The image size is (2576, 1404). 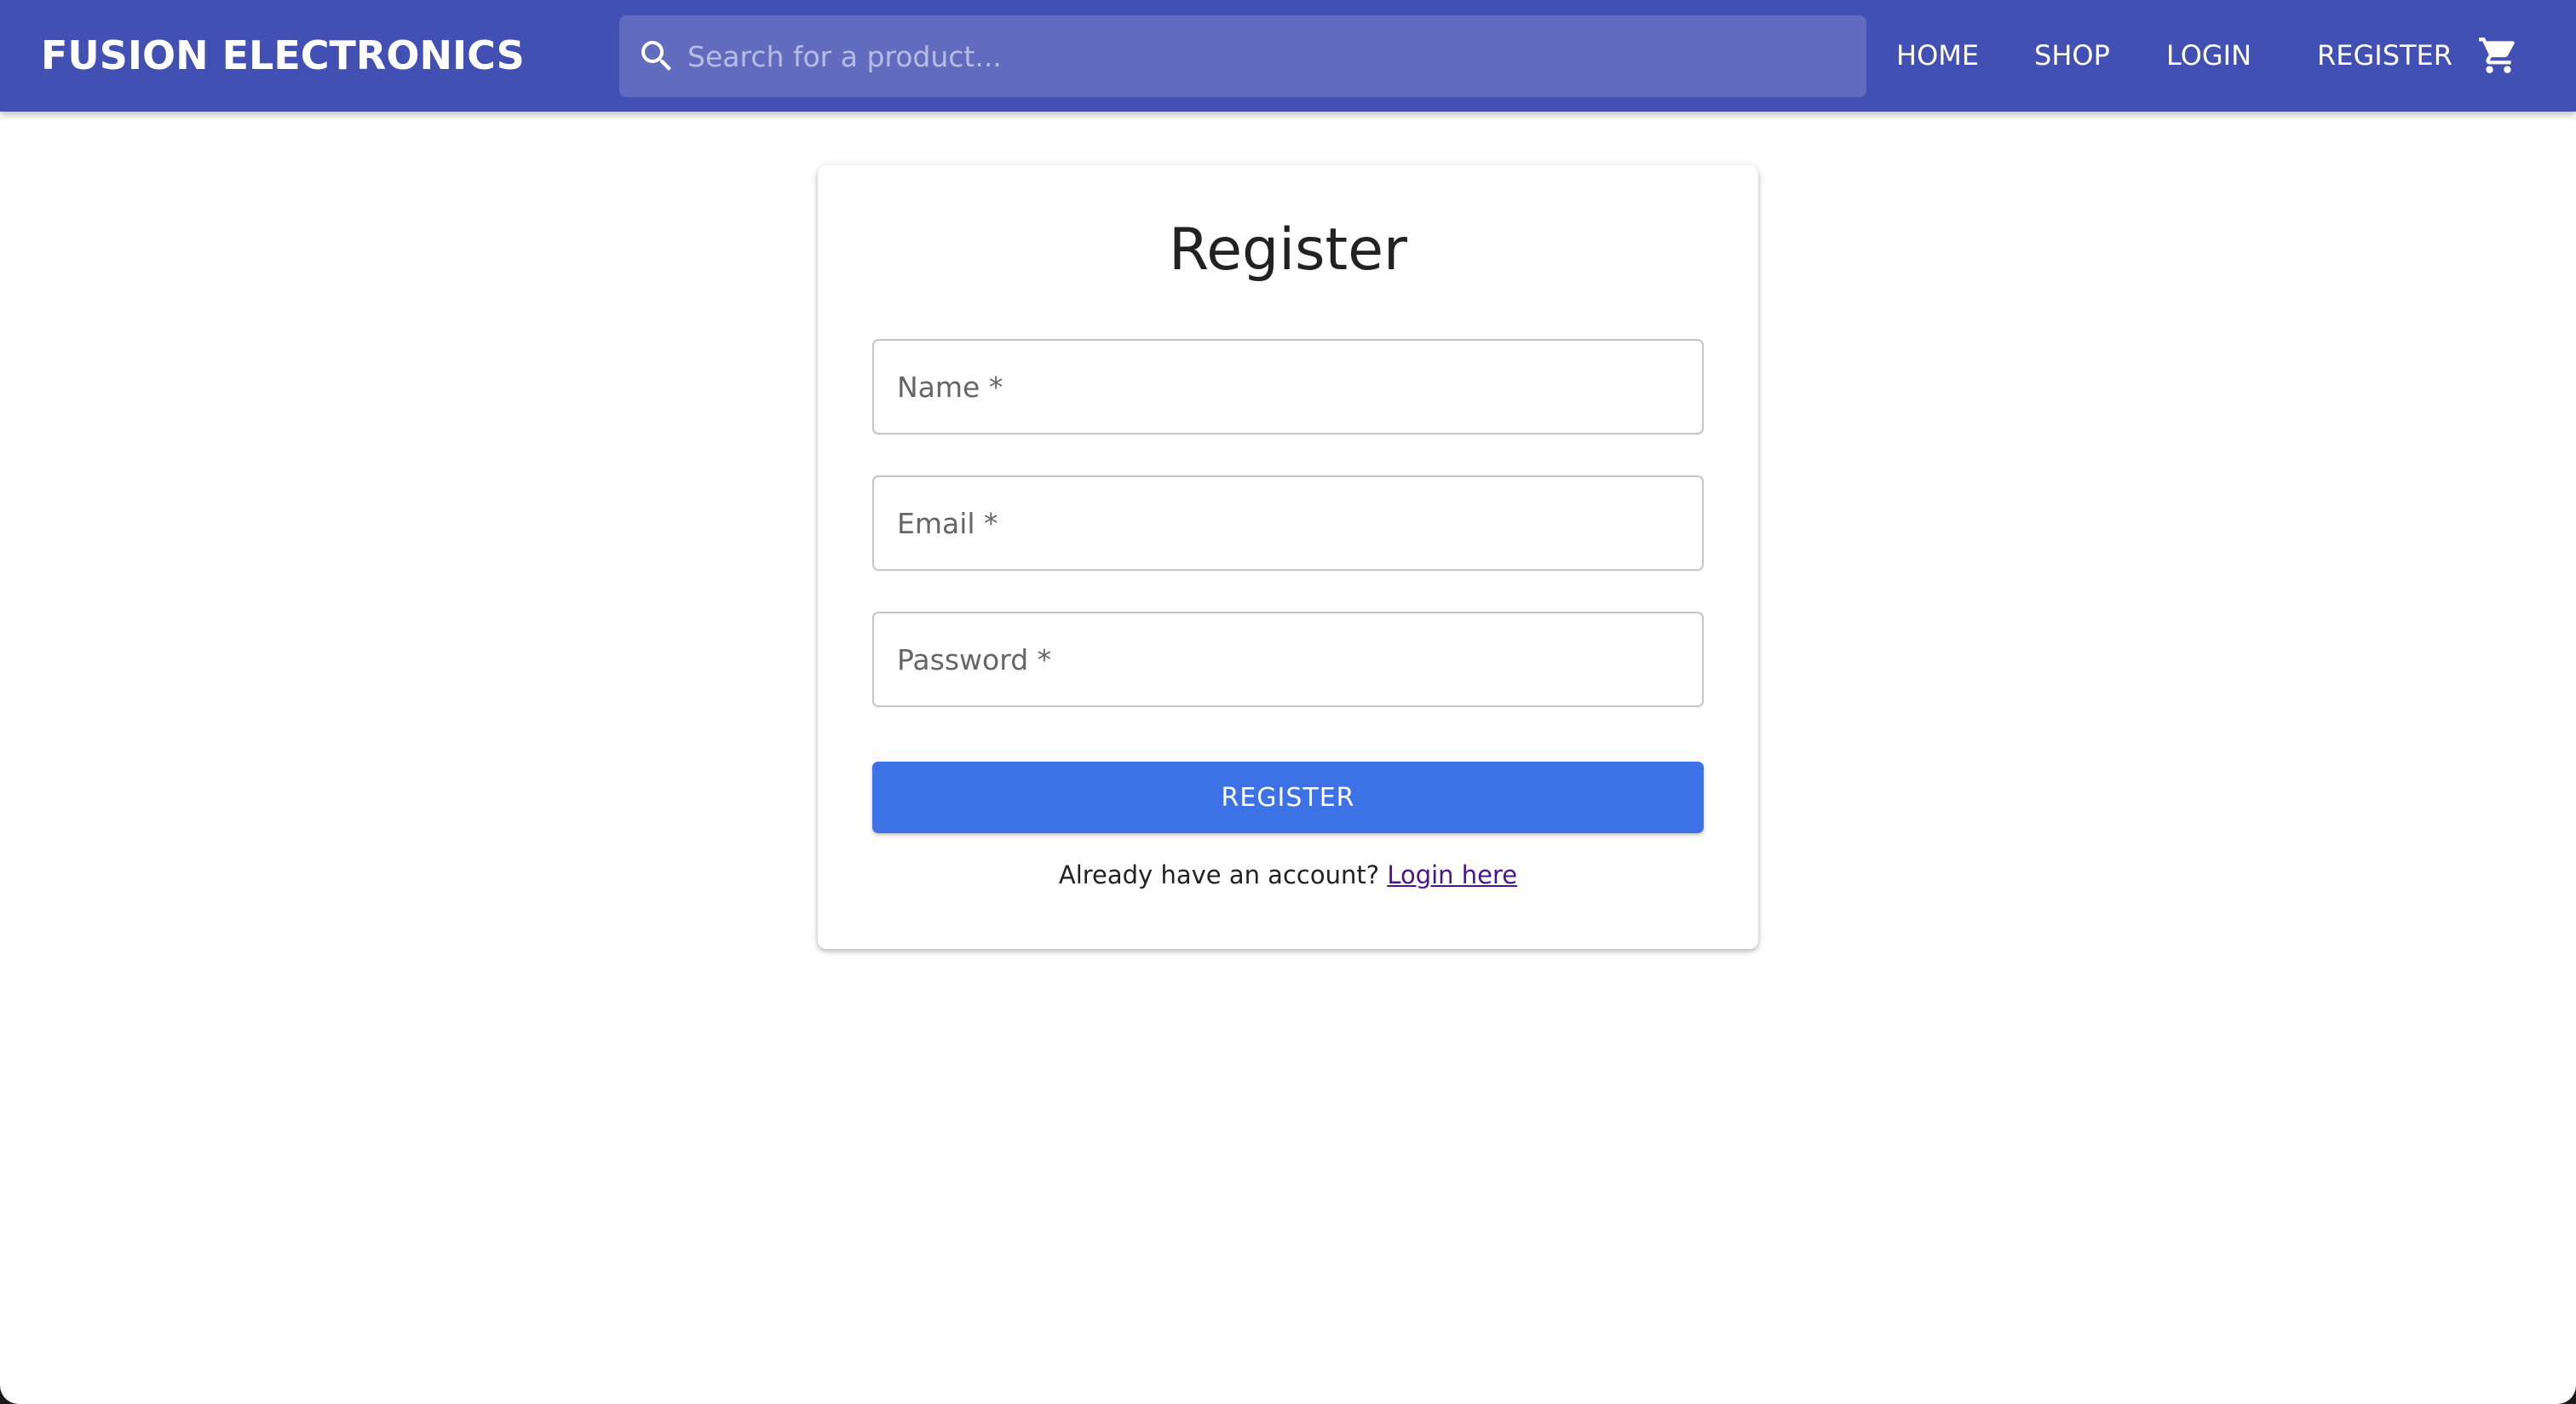 I want to click on name-input, so click(x=1288, y=387).